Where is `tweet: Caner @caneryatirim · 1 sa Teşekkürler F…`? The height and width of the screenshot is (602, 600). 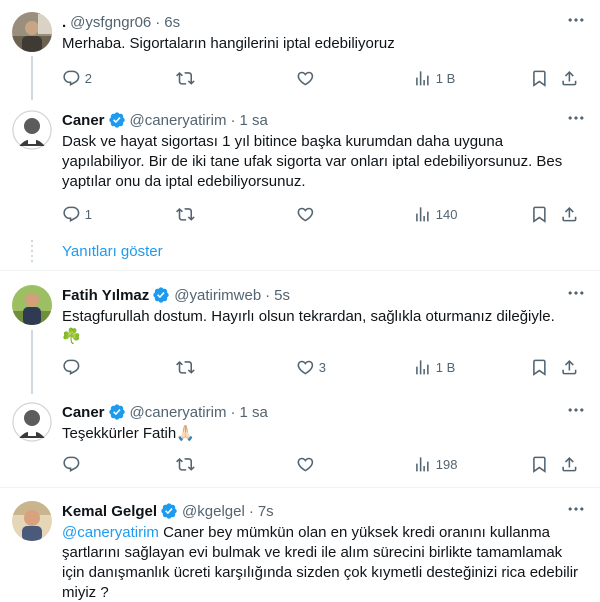
tweet: Caner @caneryatirim · 1 sa Teşekkürler F… is located at coordinates (300, 440).